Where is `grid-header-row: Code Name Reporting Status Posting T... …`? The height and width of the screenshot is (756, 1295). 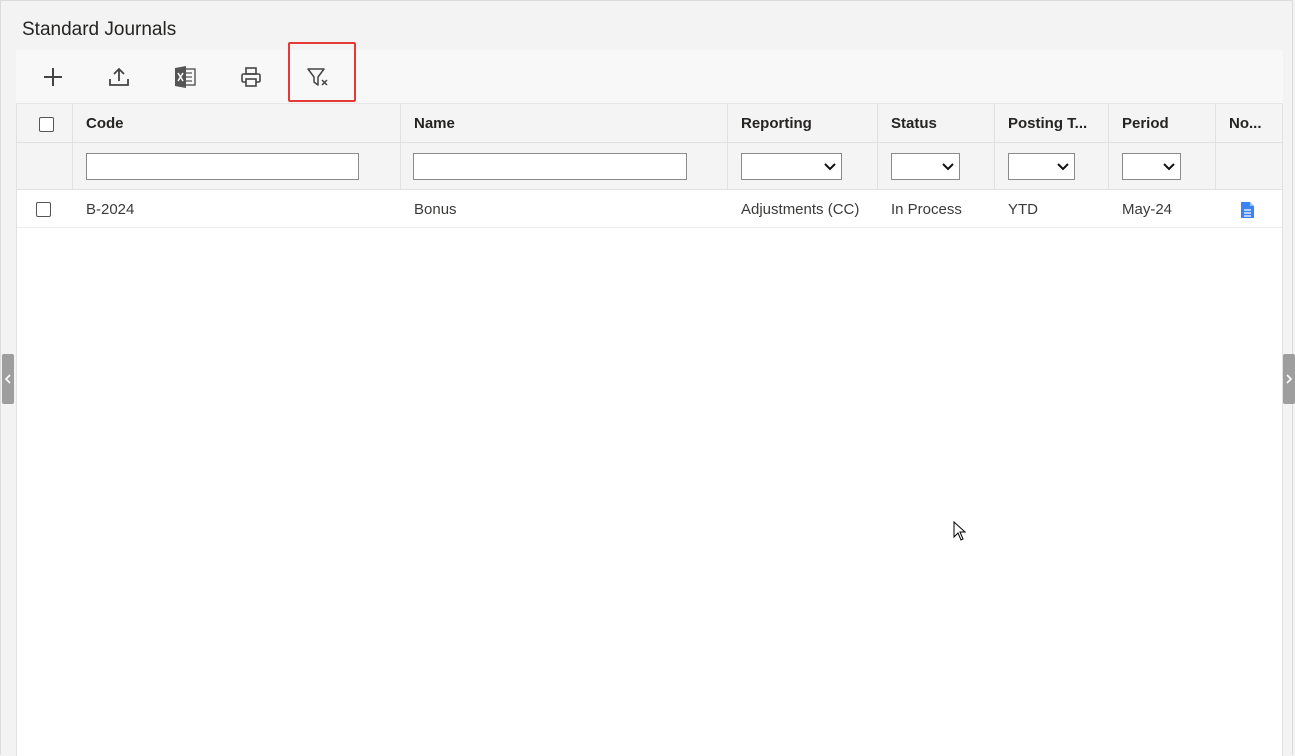 grid-header-row: Code Name Reporting Status Posting T... … is located at coordinates (649, 123).